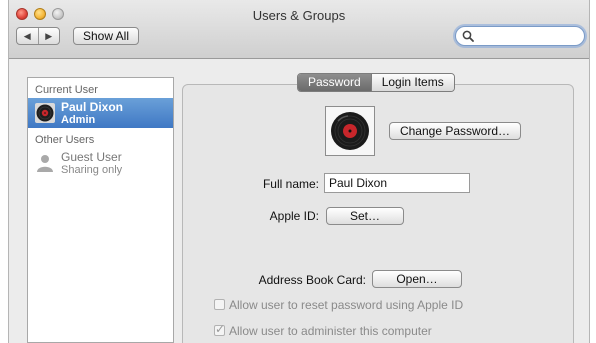 This screenshot has height=343, width=596. Describe the element at coordinates (290, 184) in the screenshot. I see `full-name-label: Full name:` at that location.